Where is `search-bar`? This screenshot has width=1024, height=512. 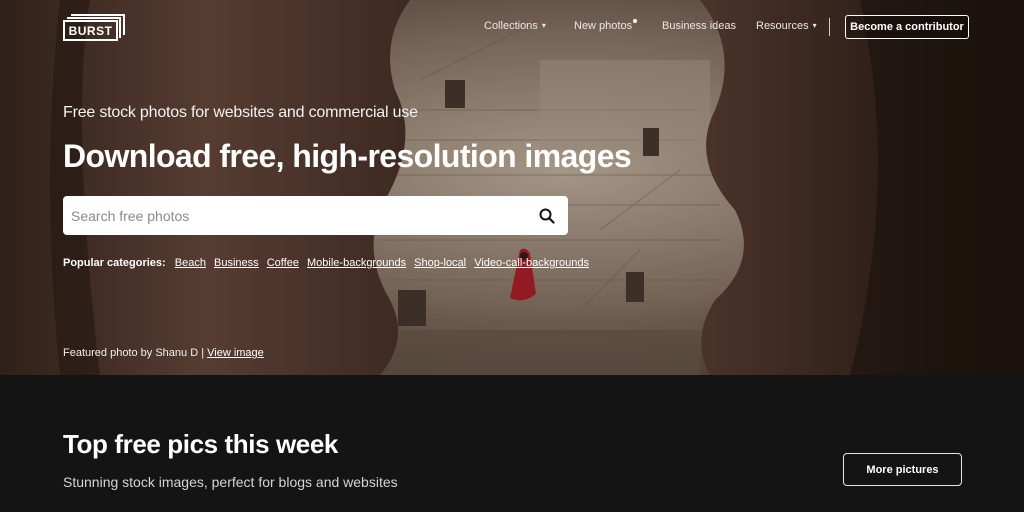 search-bar is located at coordinates (315, 215).